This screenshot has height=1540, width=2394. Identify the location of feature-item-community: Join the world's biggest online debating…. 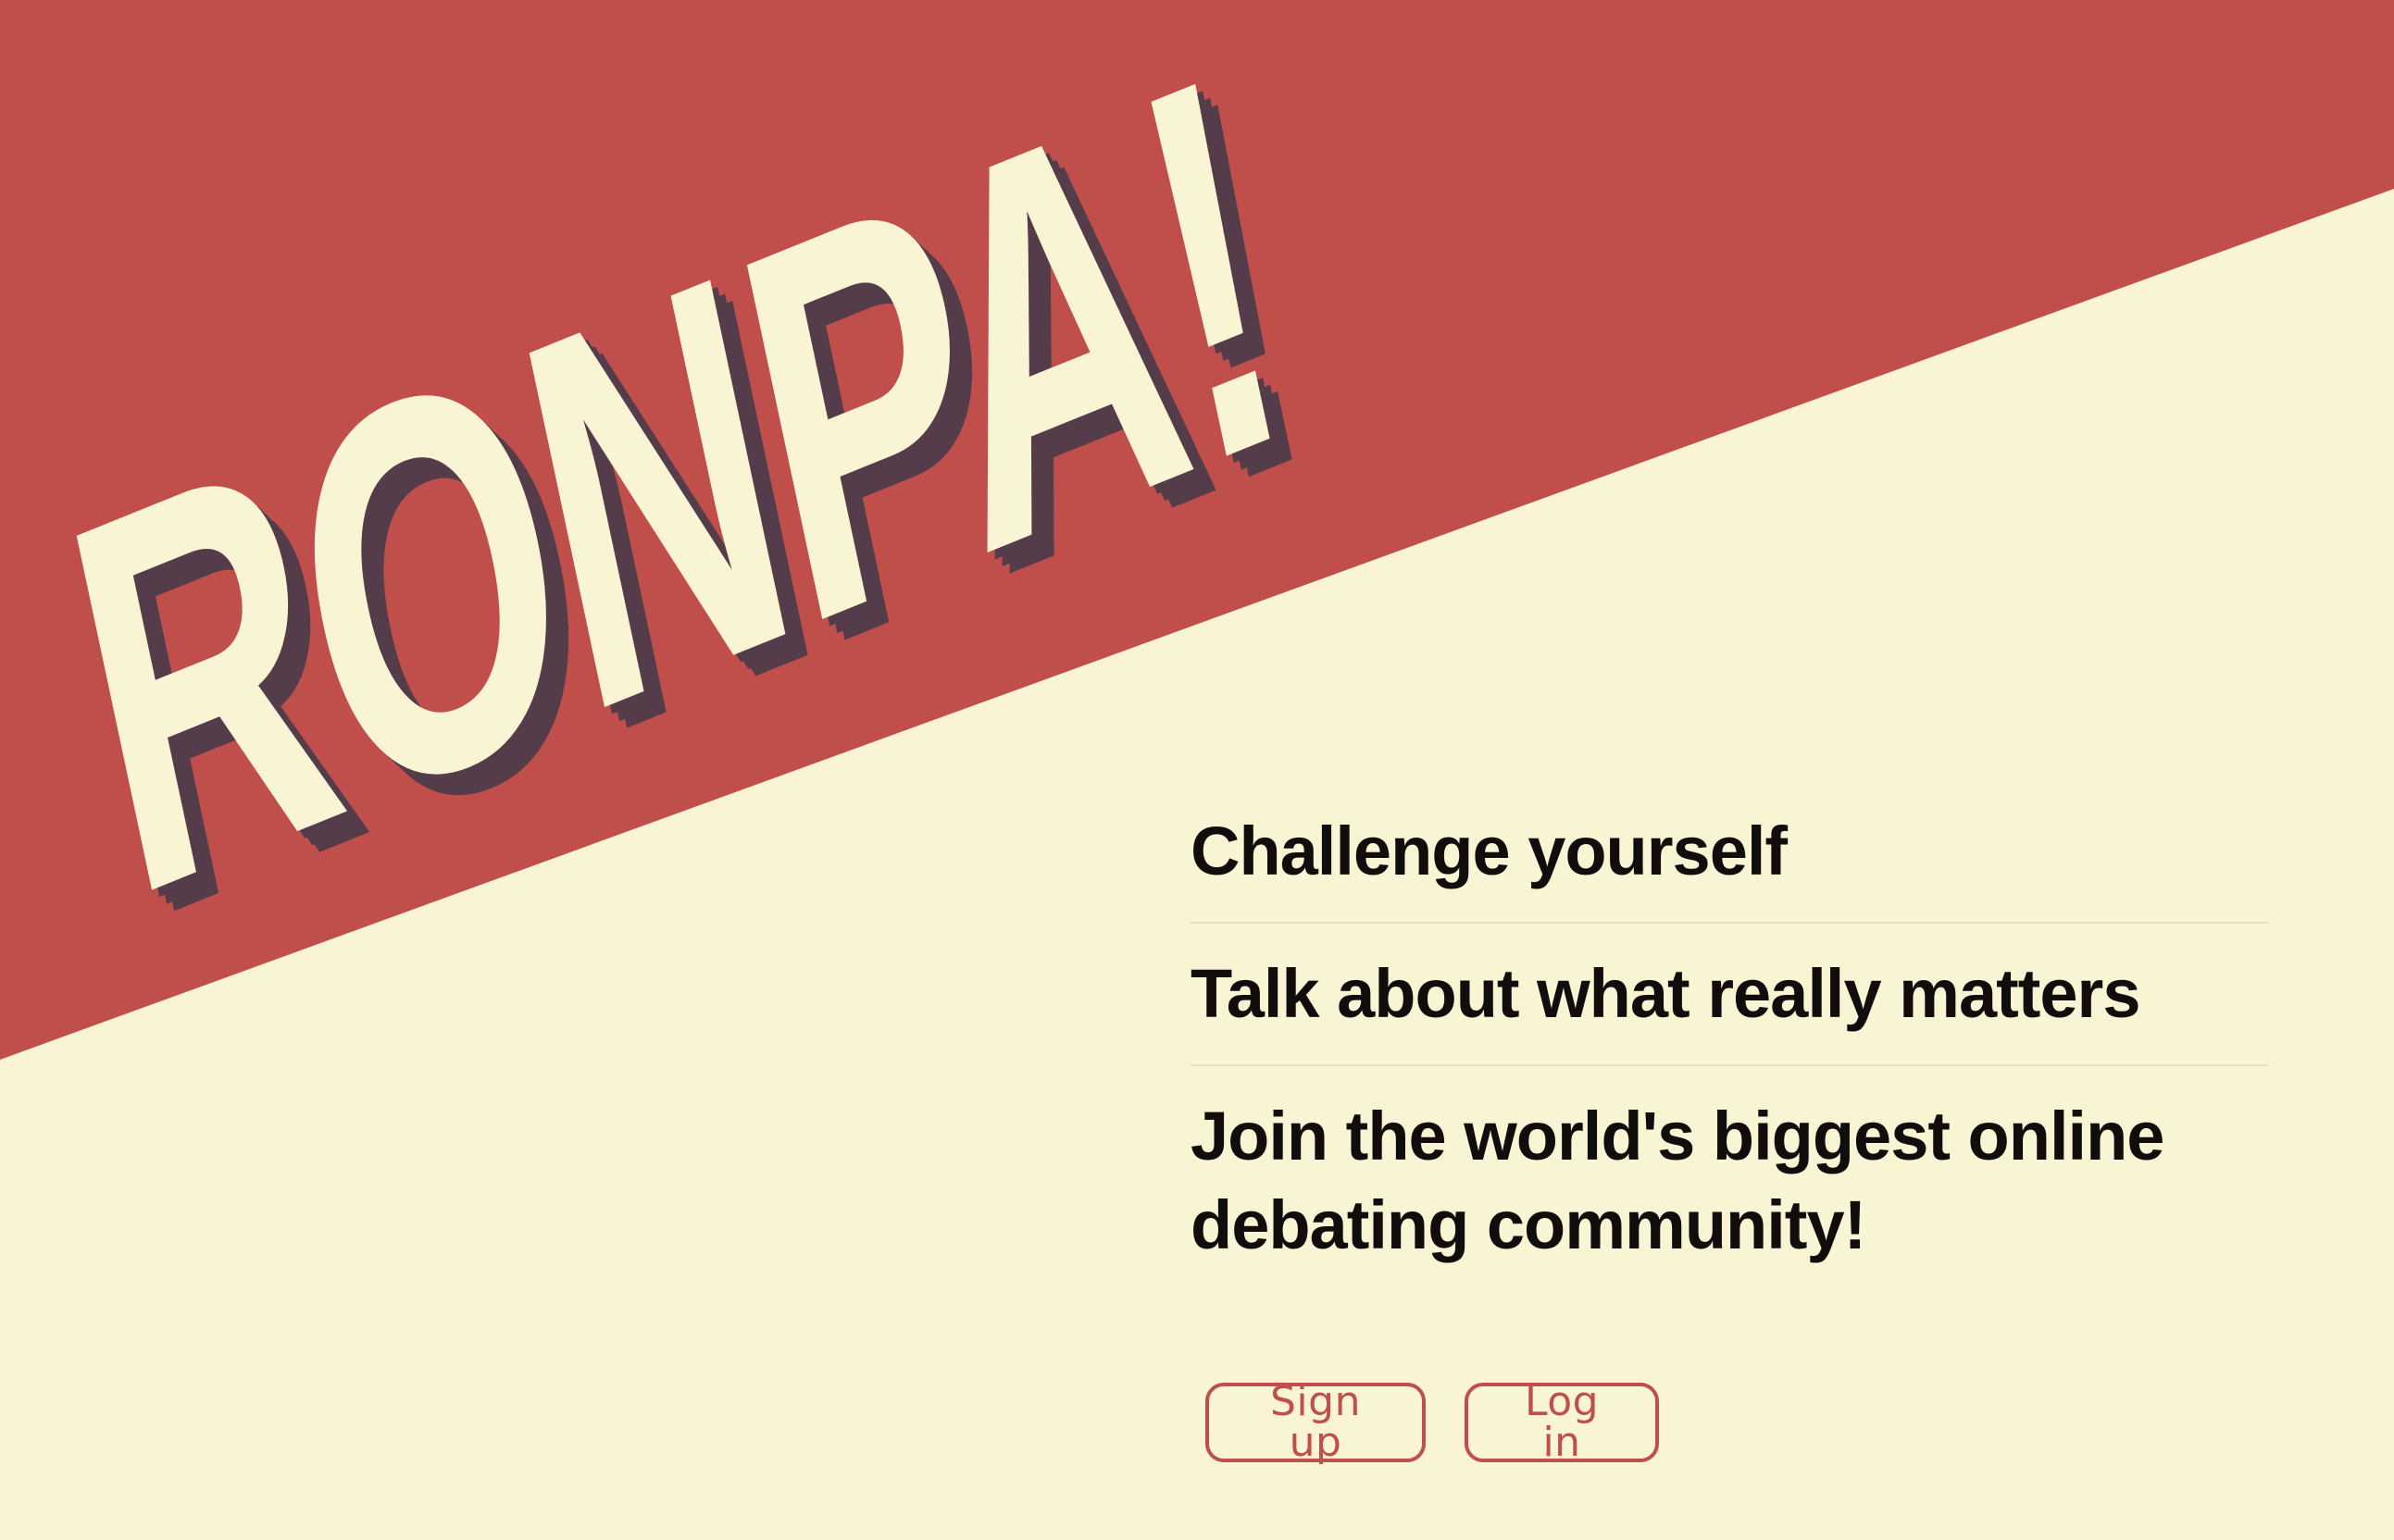
(1677, 1180).